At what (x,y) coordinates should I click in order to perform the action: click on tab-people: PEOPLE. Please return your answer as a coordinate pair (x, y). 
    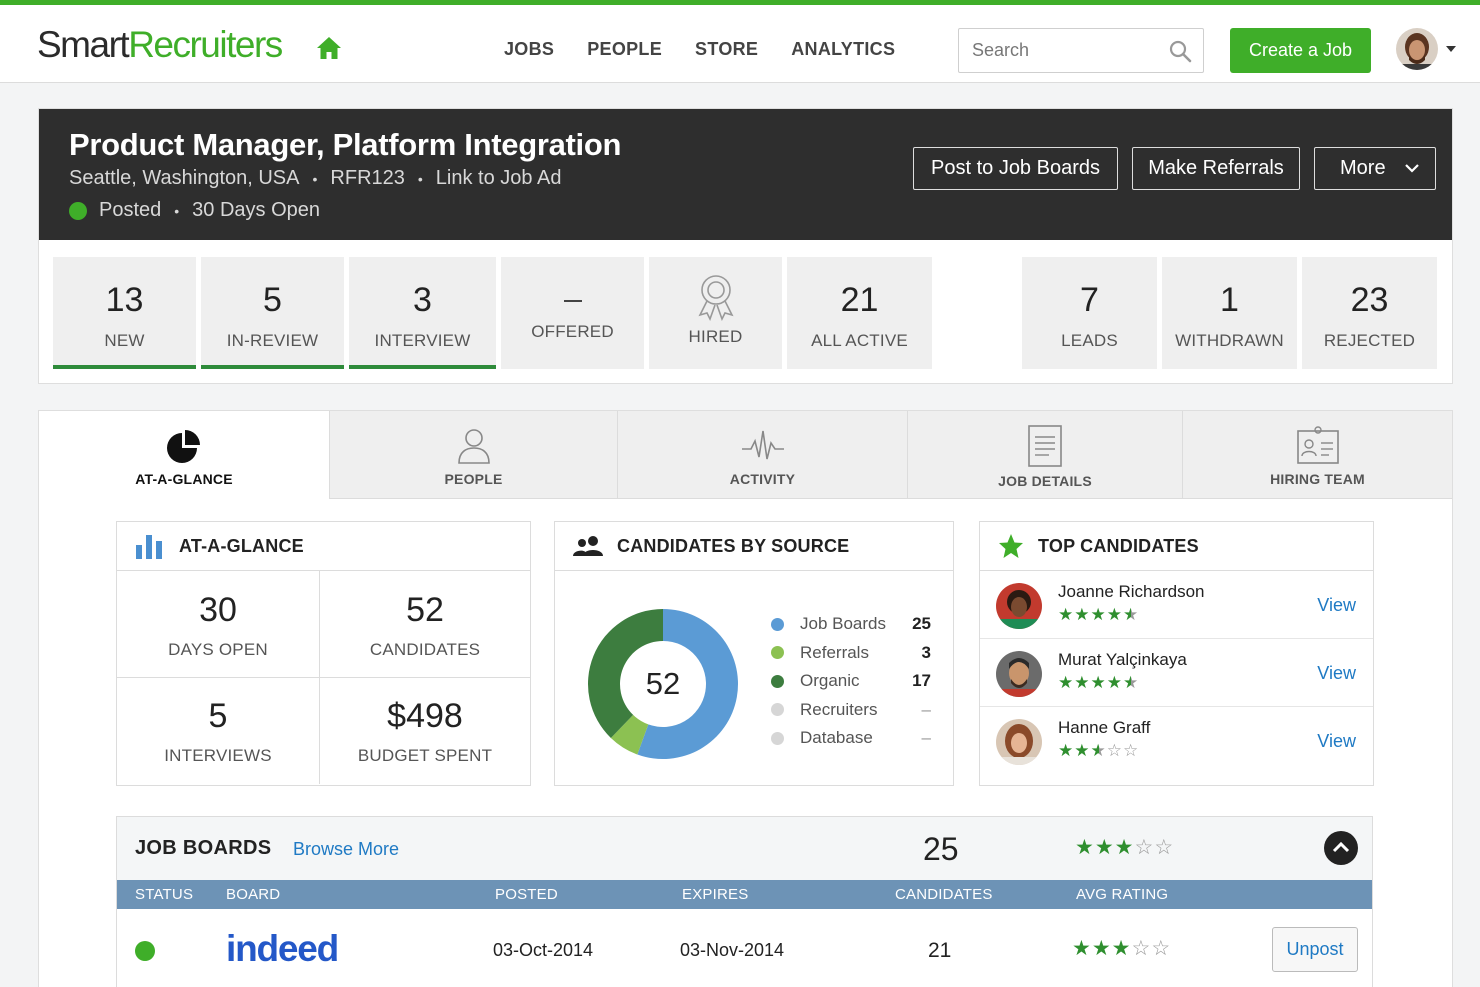
    Looking at the image, I should click on (473, 455).